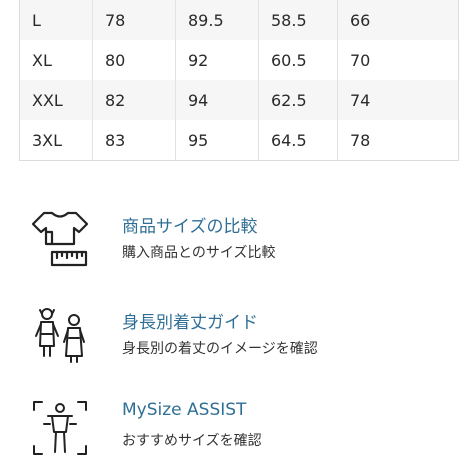  Describe the element at coordinates (60, 428) in the screenshot. I see `body-scan-icon` at that location.